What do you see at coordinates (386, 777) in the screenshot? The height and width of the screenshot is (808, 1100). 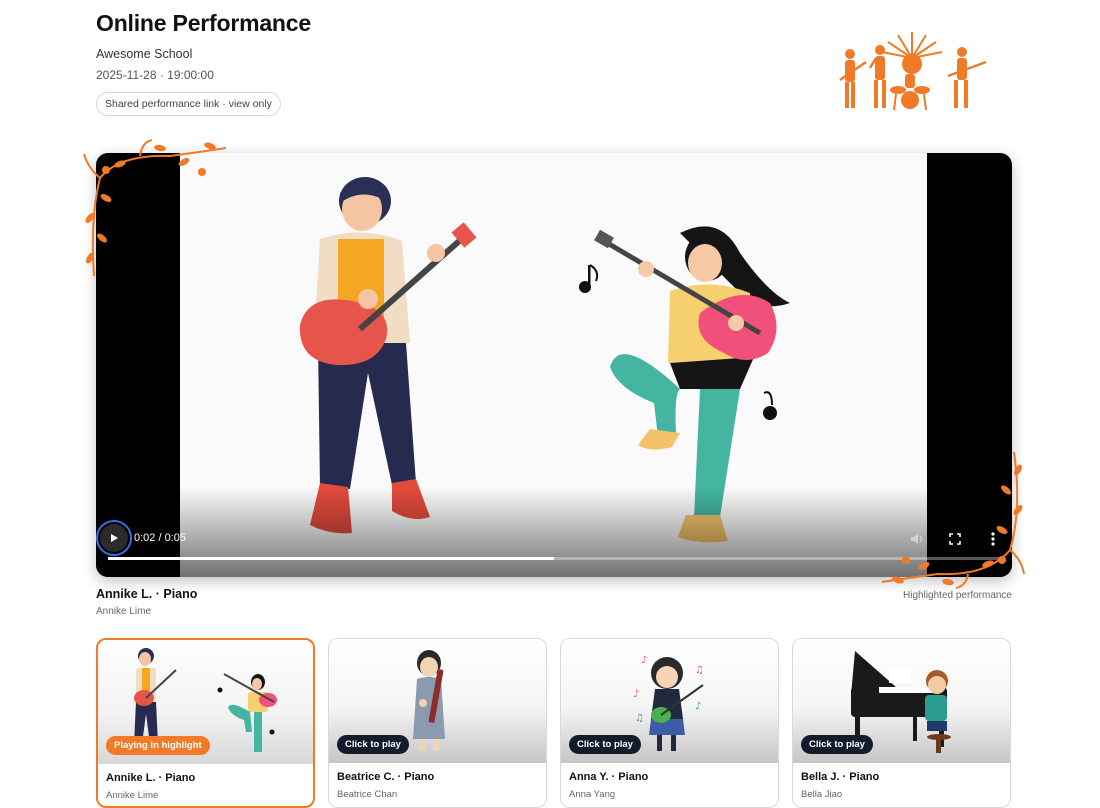 I see `card-title: Beatrice C. · Piano` at bounding box center [386, 777].